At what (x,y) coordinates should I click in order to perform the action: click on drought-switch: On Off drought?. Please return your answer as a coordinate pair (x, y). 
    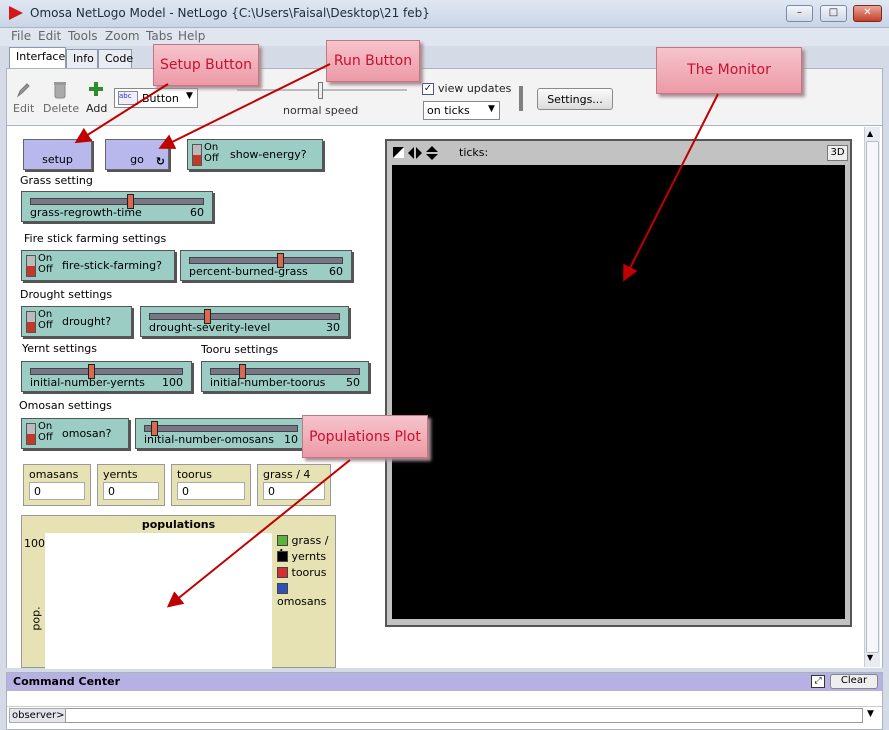
    Looking at the image, I should click on (76, 321).